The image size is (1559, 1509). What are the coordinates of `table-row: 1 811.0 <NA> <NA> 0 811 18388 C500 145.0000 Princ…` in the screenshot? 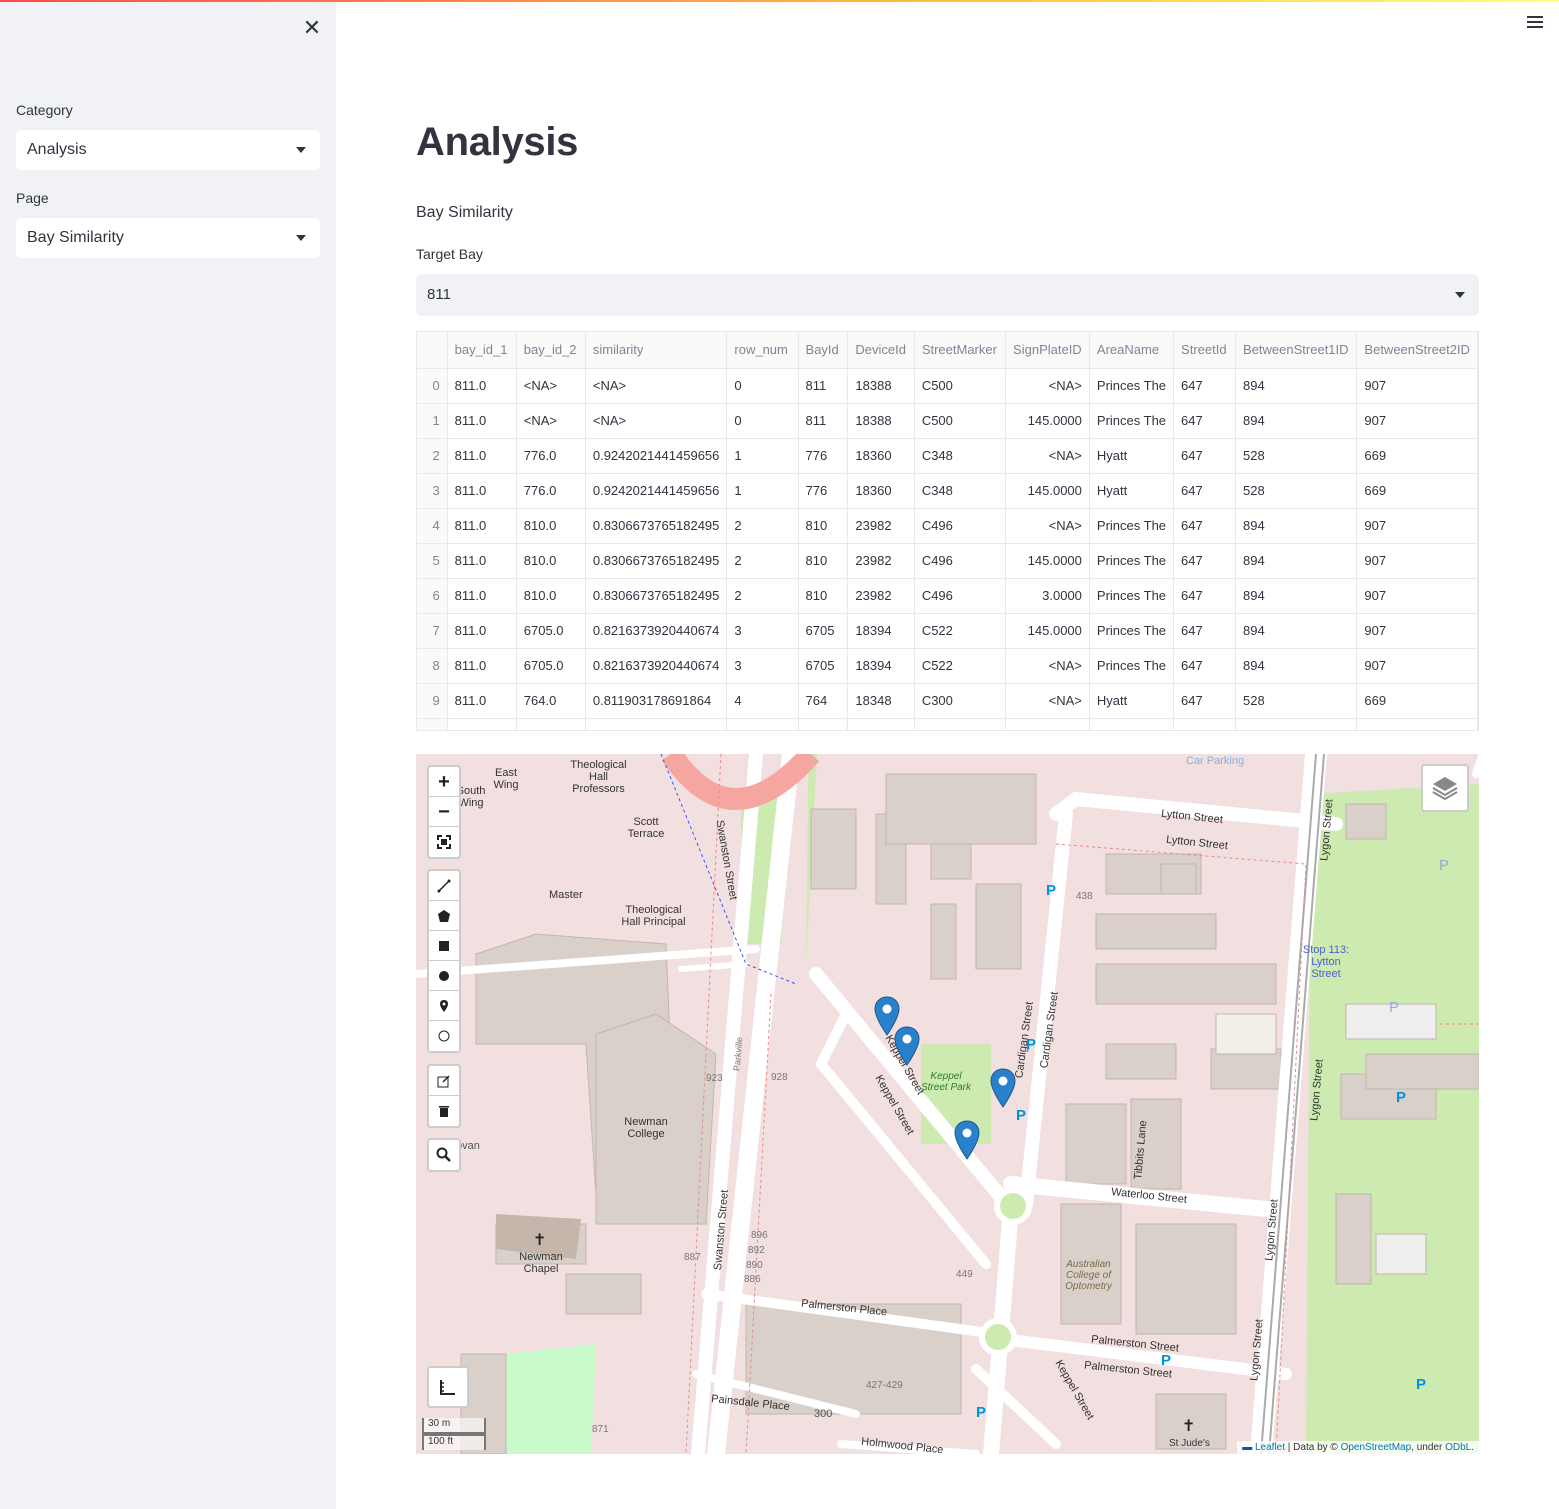 It's located at (947, 421).